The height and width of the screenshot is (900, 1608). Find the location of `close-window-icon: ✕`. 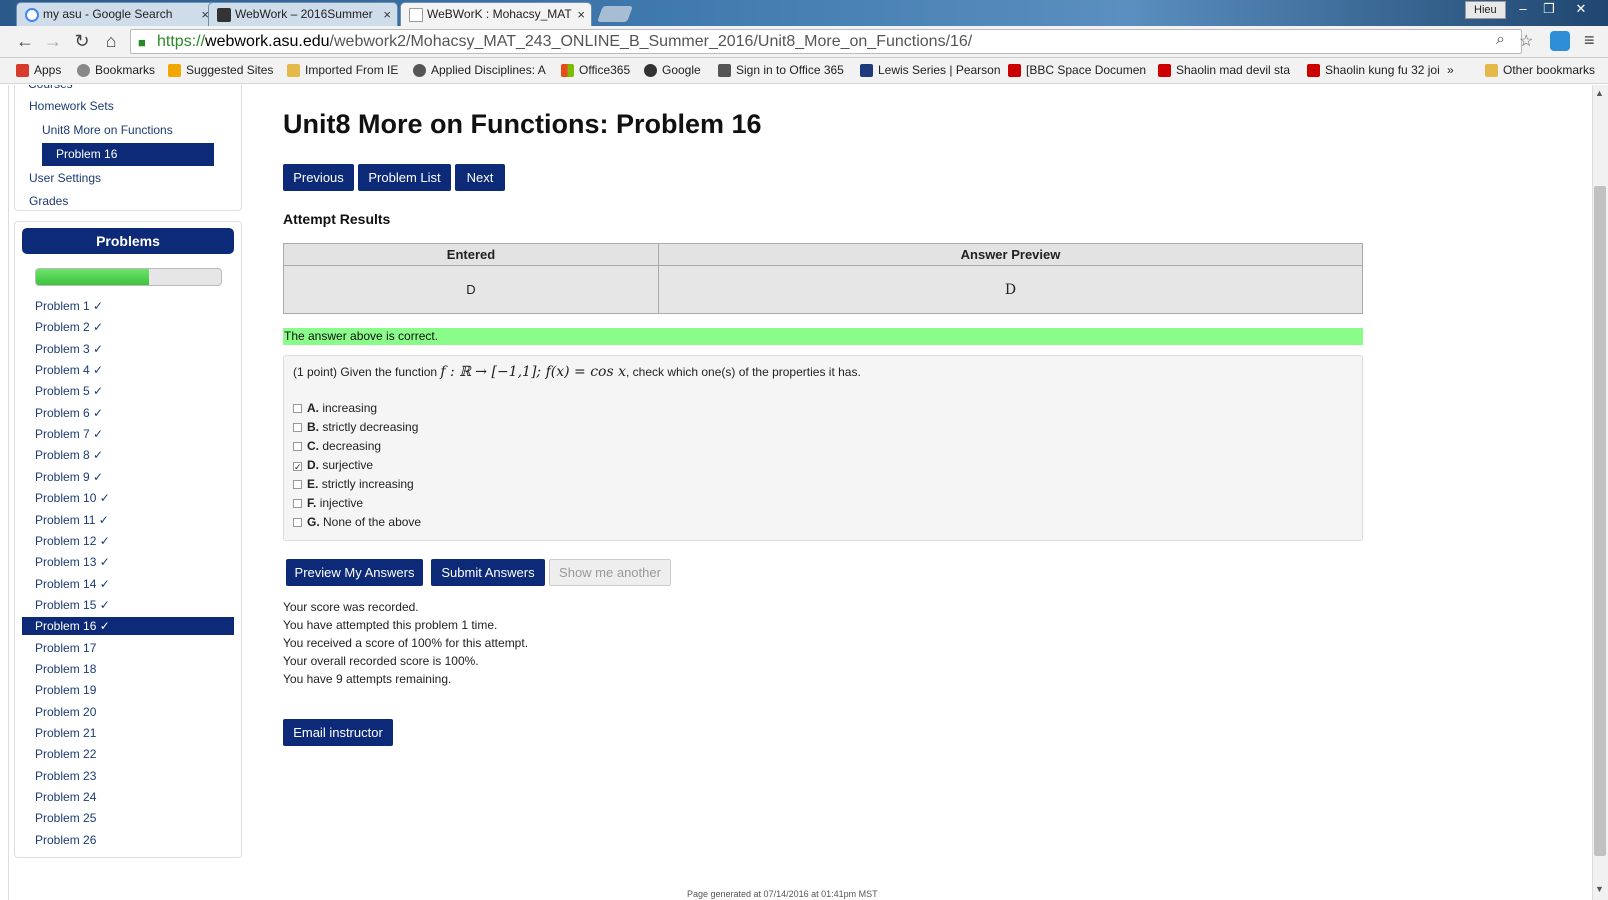

close-window-icon: ✕ is located at coordinates (1581, 9).